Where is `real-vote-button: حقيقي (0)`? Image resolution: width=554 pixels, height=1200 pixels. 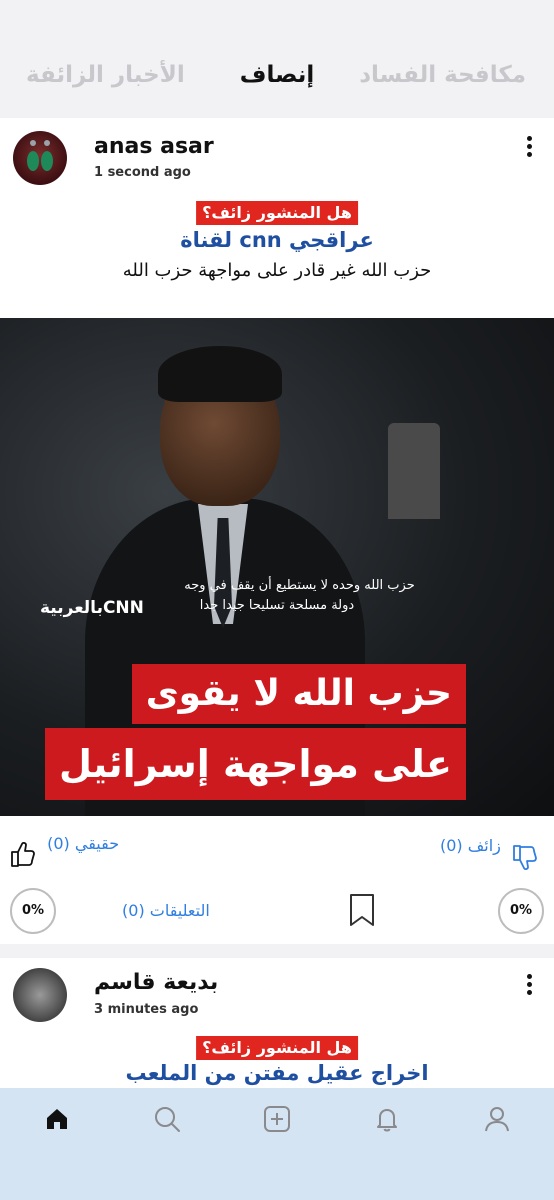 real-vote-button: حقيقي (0) is located at coordinates (64, 851).